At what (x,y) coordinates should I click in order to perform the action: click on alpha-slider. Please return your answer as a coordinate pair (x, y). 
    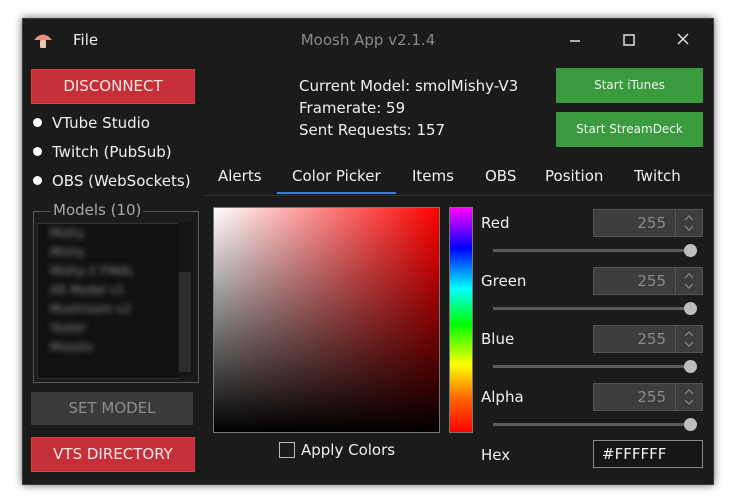
    Looking at the image, I should click on (593, 424).